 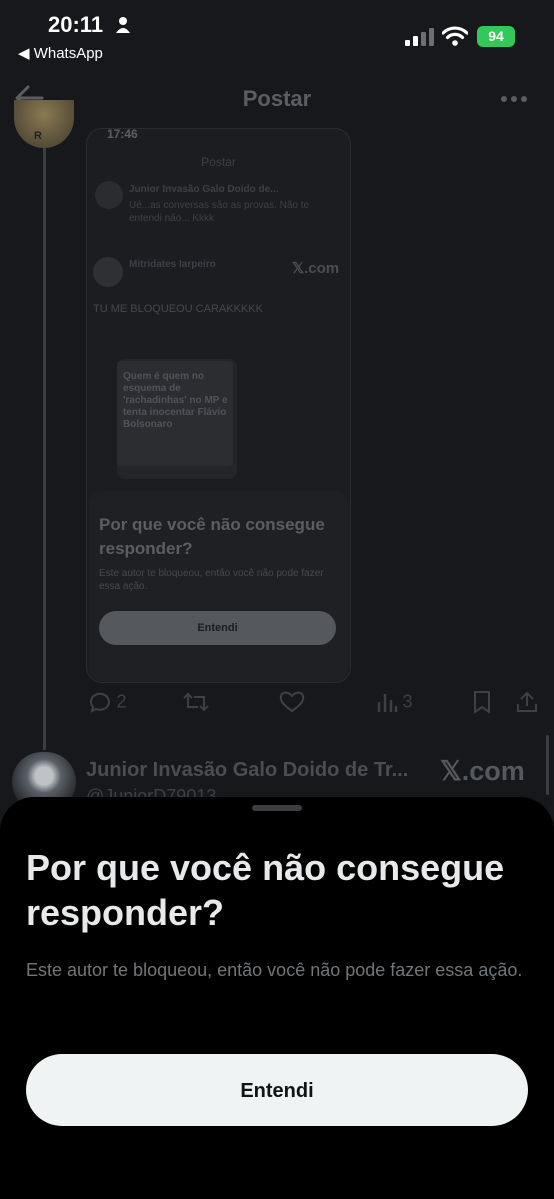 I want to click on embedded-time: 17:46, so click(x=122, y=134).